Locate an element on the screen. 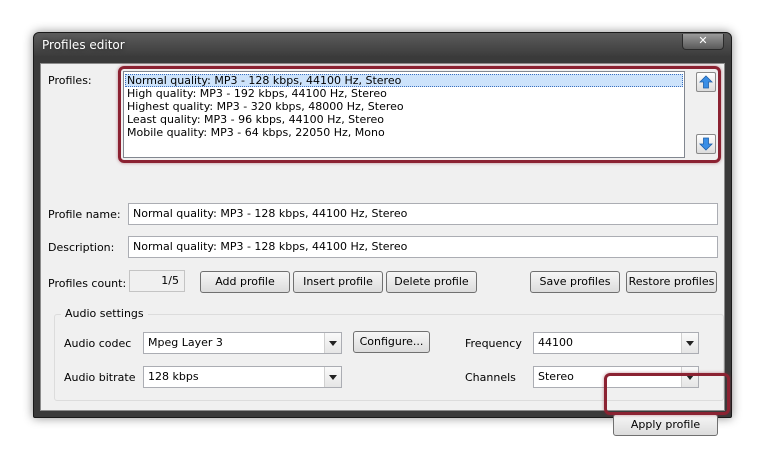  window-title: Profiles editor is located at coordinates (83, 45).